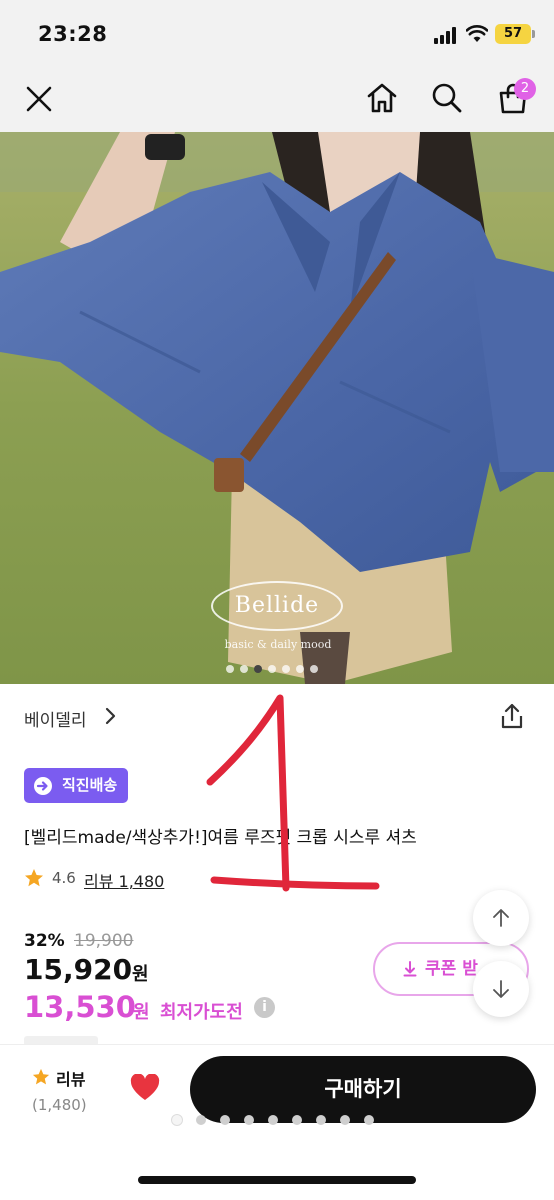 Image resolution: width=554 pixels, height=1200 pixels. I want to click on search-icon, so click(447, 98).